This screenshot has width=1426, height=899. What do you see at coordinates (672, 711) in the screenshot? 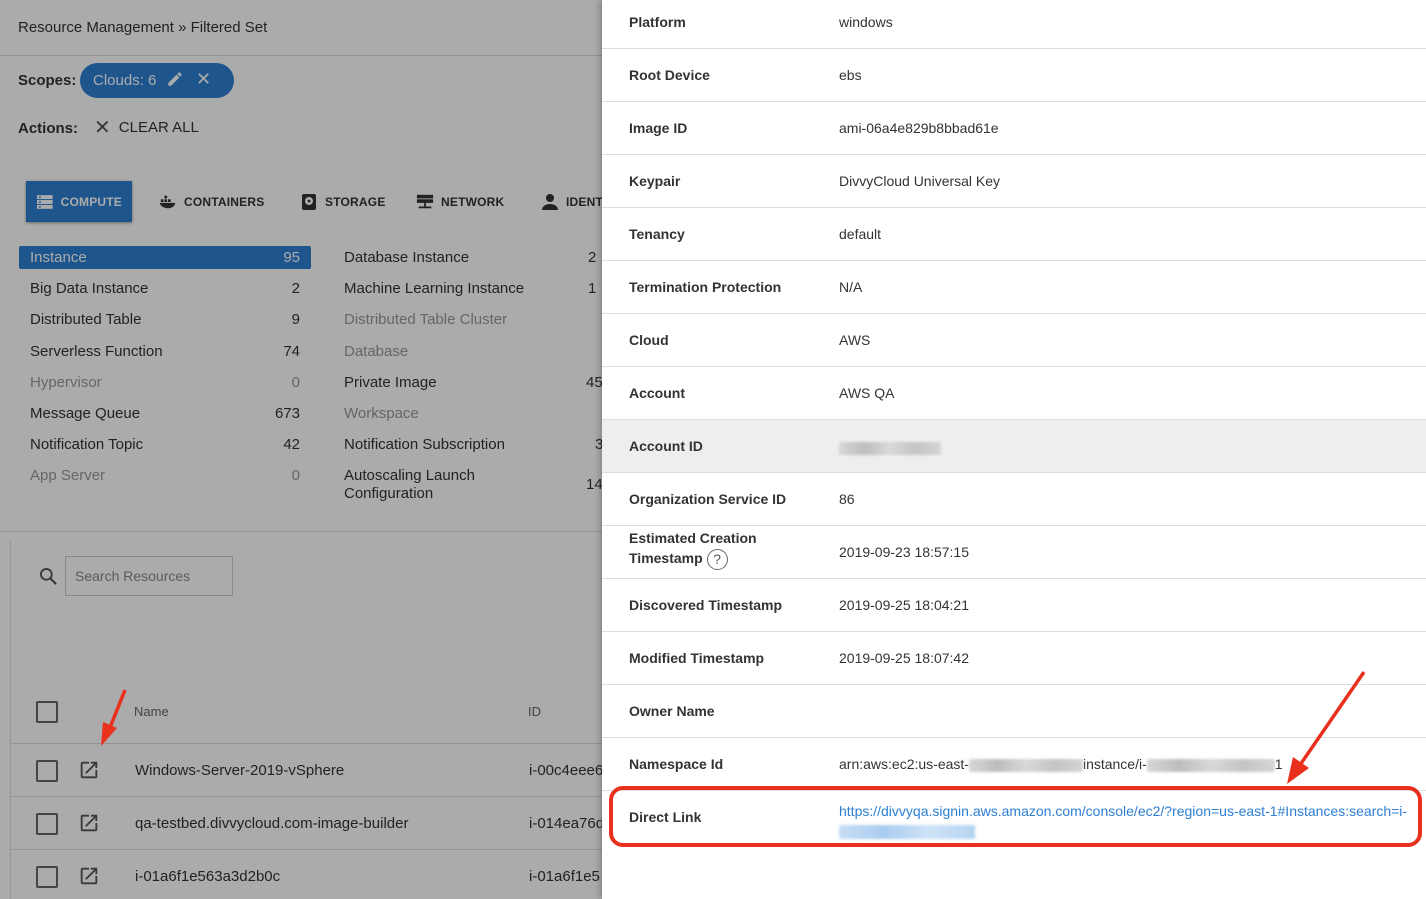
I see `detail-label: Owner Name` at bounding box center [672, 711].